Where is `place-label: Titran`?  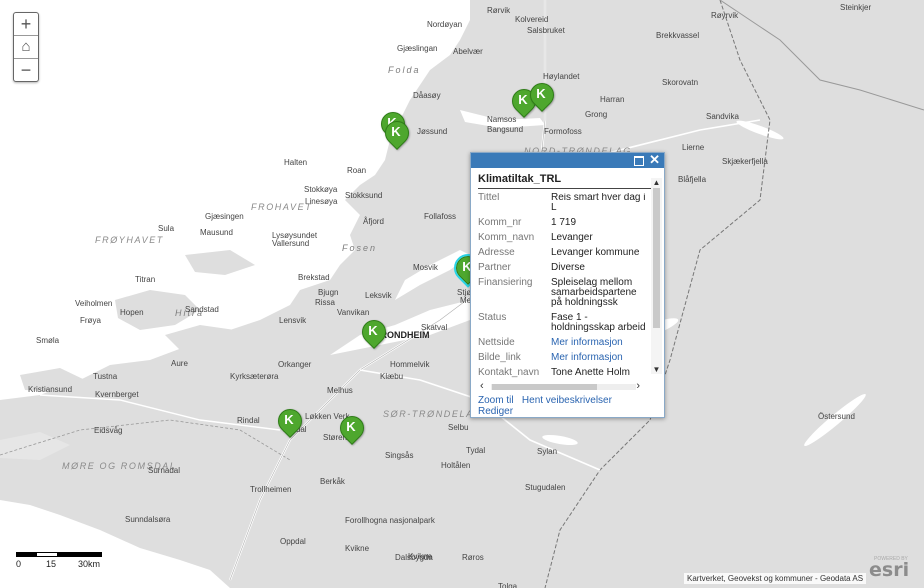
place-label: Titran is located at coordinates (145, 279).